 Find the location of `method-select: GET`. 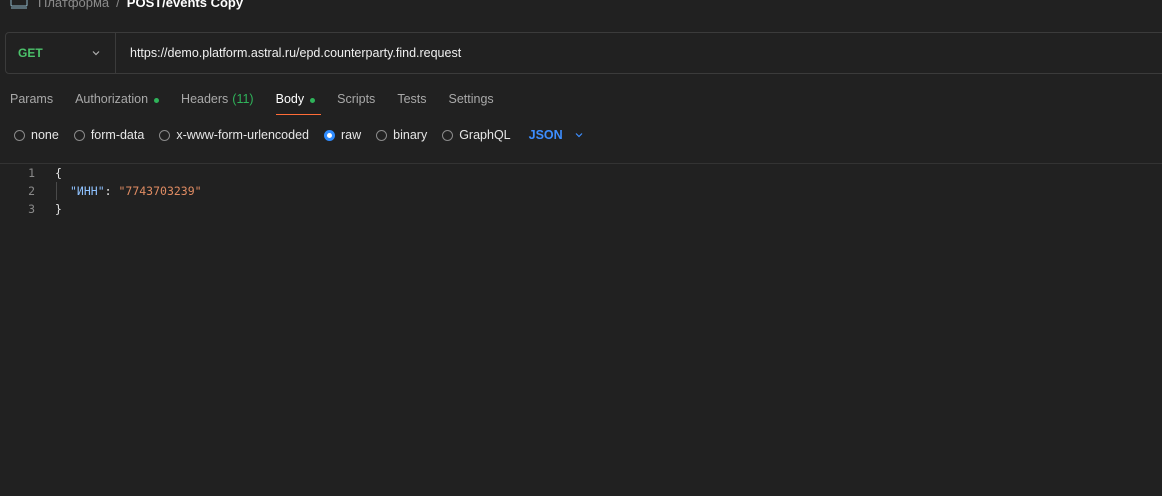

method-select: GET is located at coordinates (61, 53).